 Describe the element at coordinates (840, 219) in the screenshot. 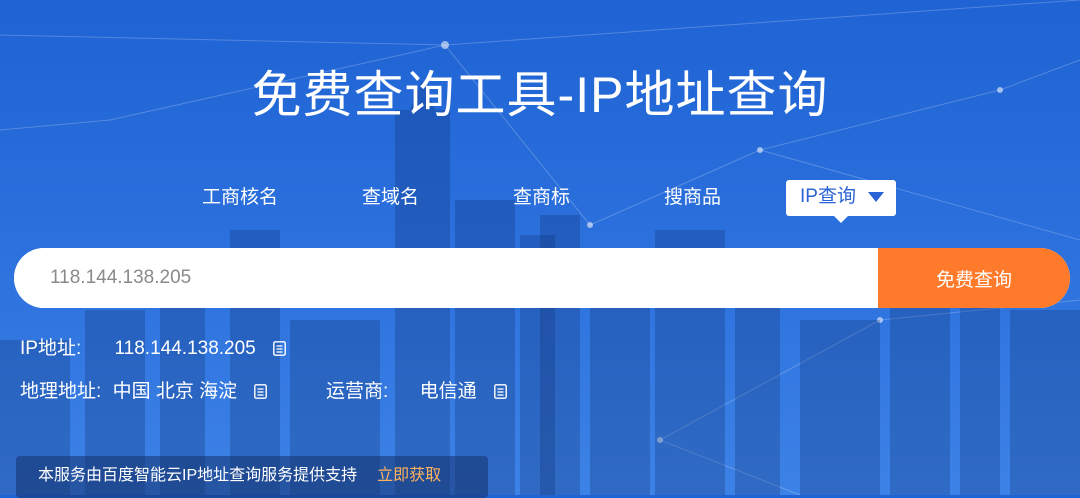

I see `active-tab-pointer` at that location.